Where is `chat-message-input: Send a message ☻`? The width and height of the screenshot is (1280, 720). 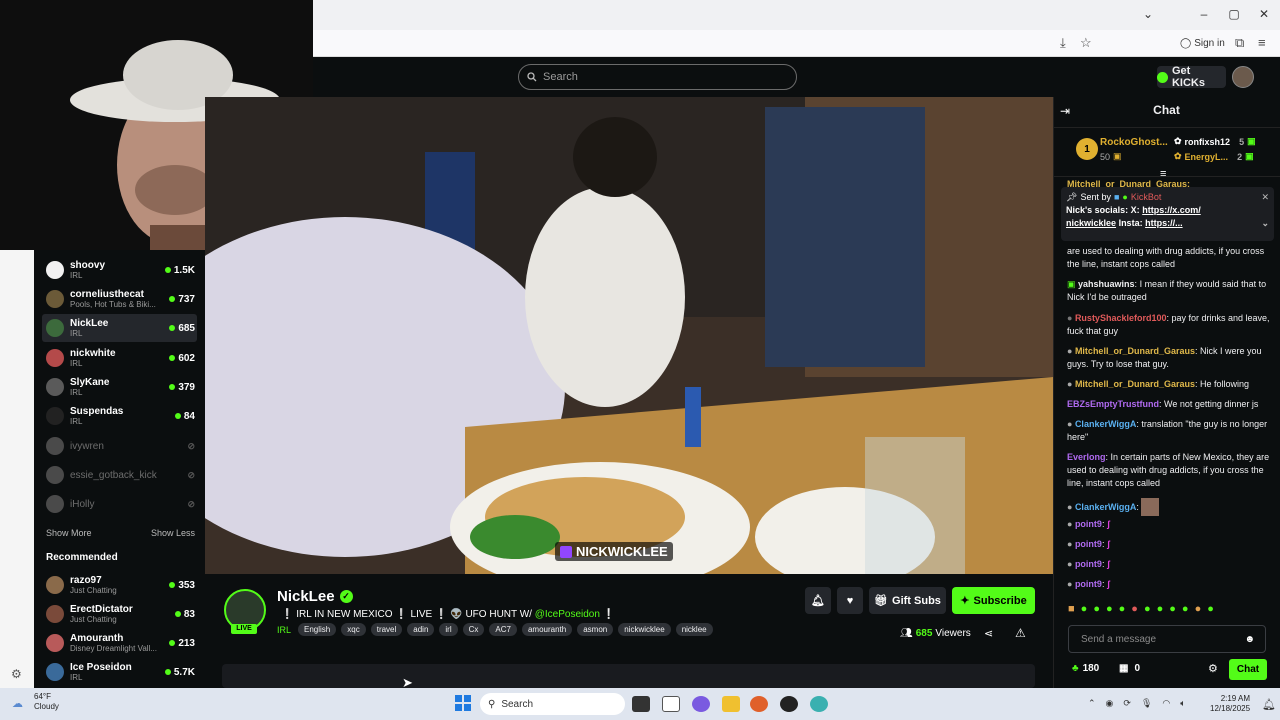
chat-message-input: Send a message ☻ is located at coordinates (1167, 639).